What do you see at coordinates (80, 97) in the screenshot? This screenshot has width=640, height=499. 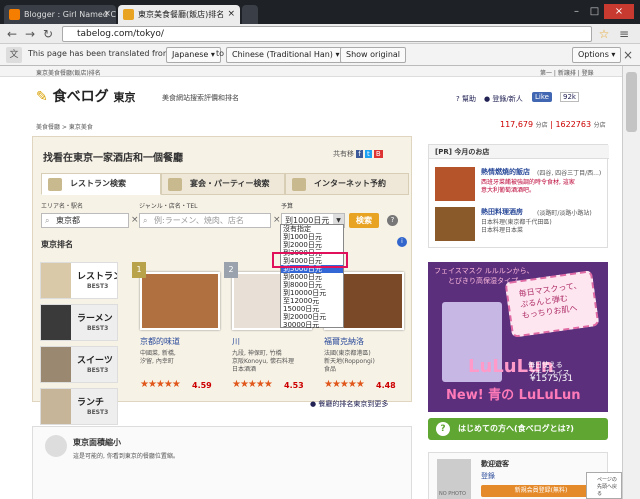 I see `logo-text: 食べログ` at bounding box center [80, 97].